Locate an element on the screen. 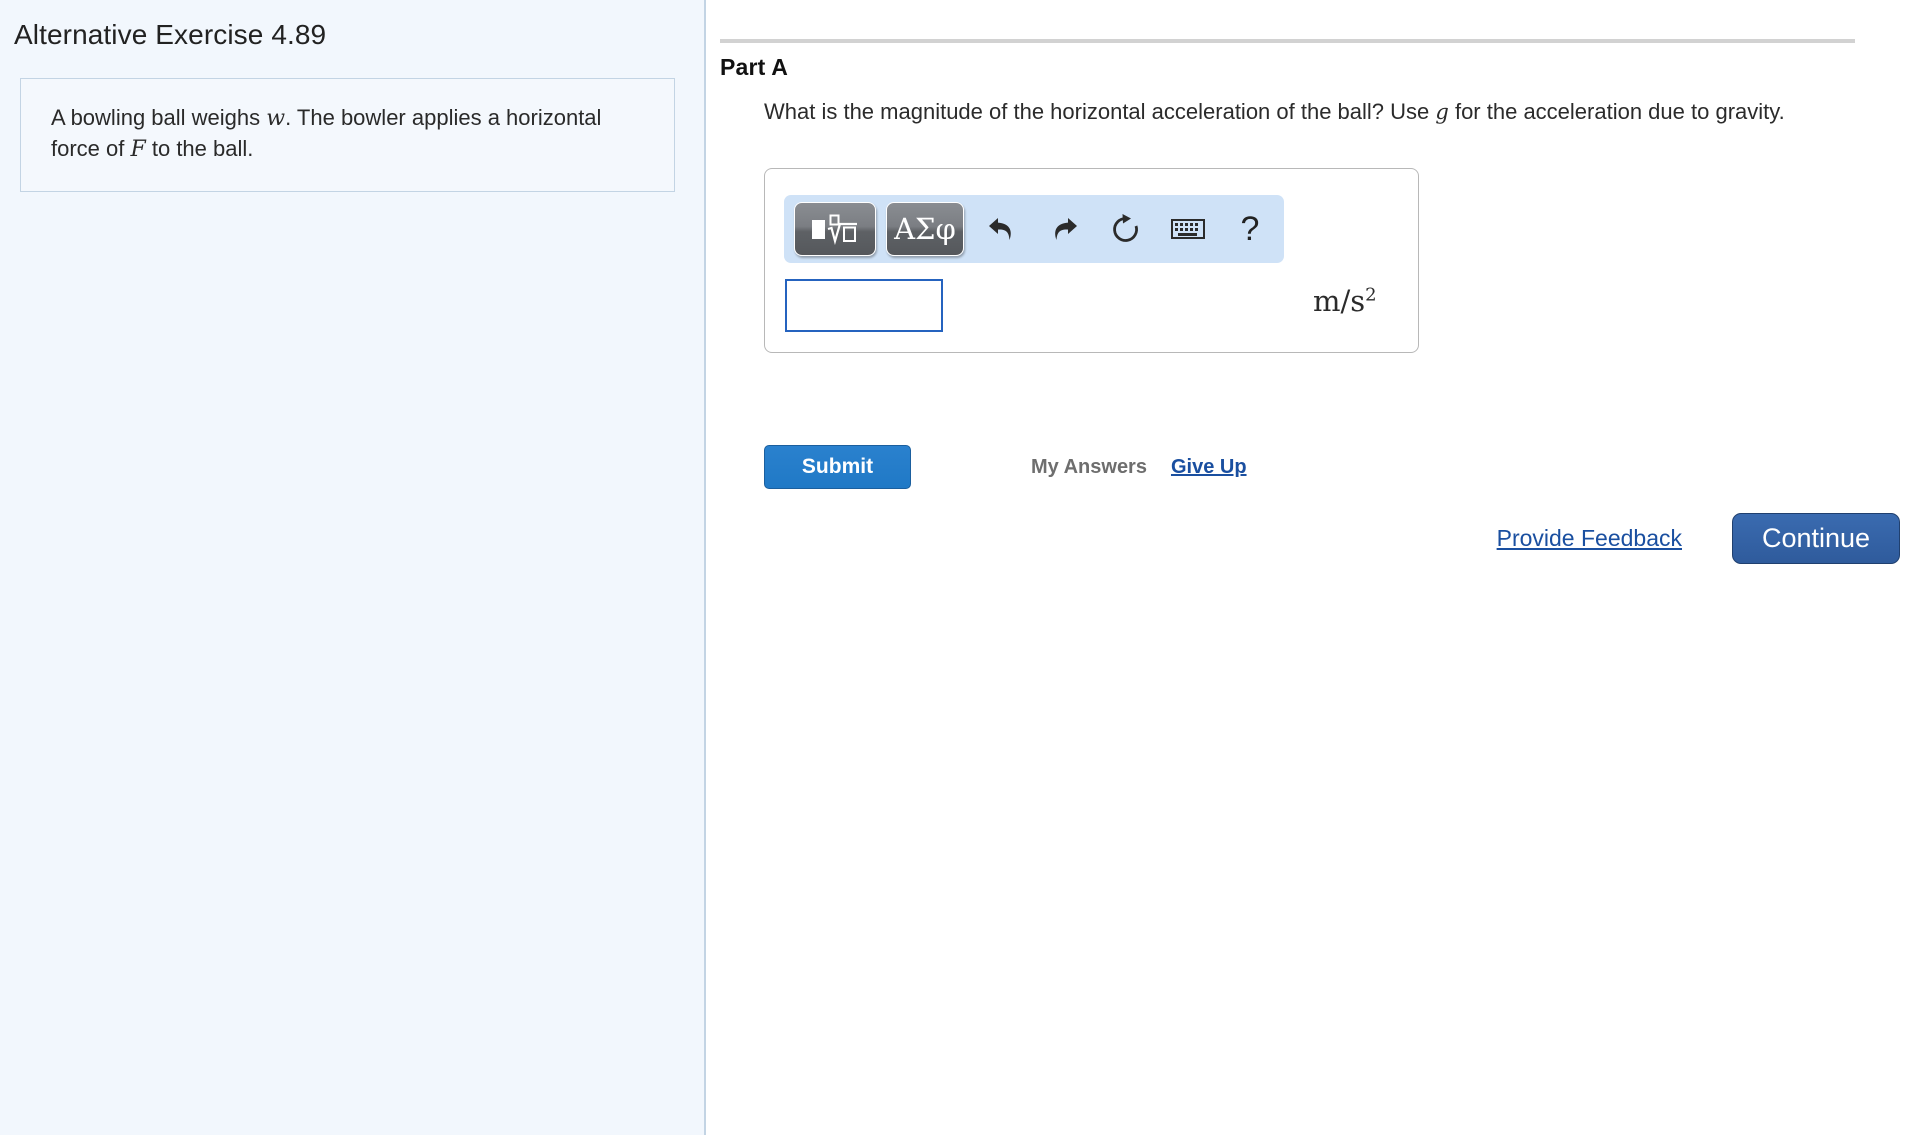  problem-text-segment-1: A bowling ball weighs is located at coordinates (159, 117).